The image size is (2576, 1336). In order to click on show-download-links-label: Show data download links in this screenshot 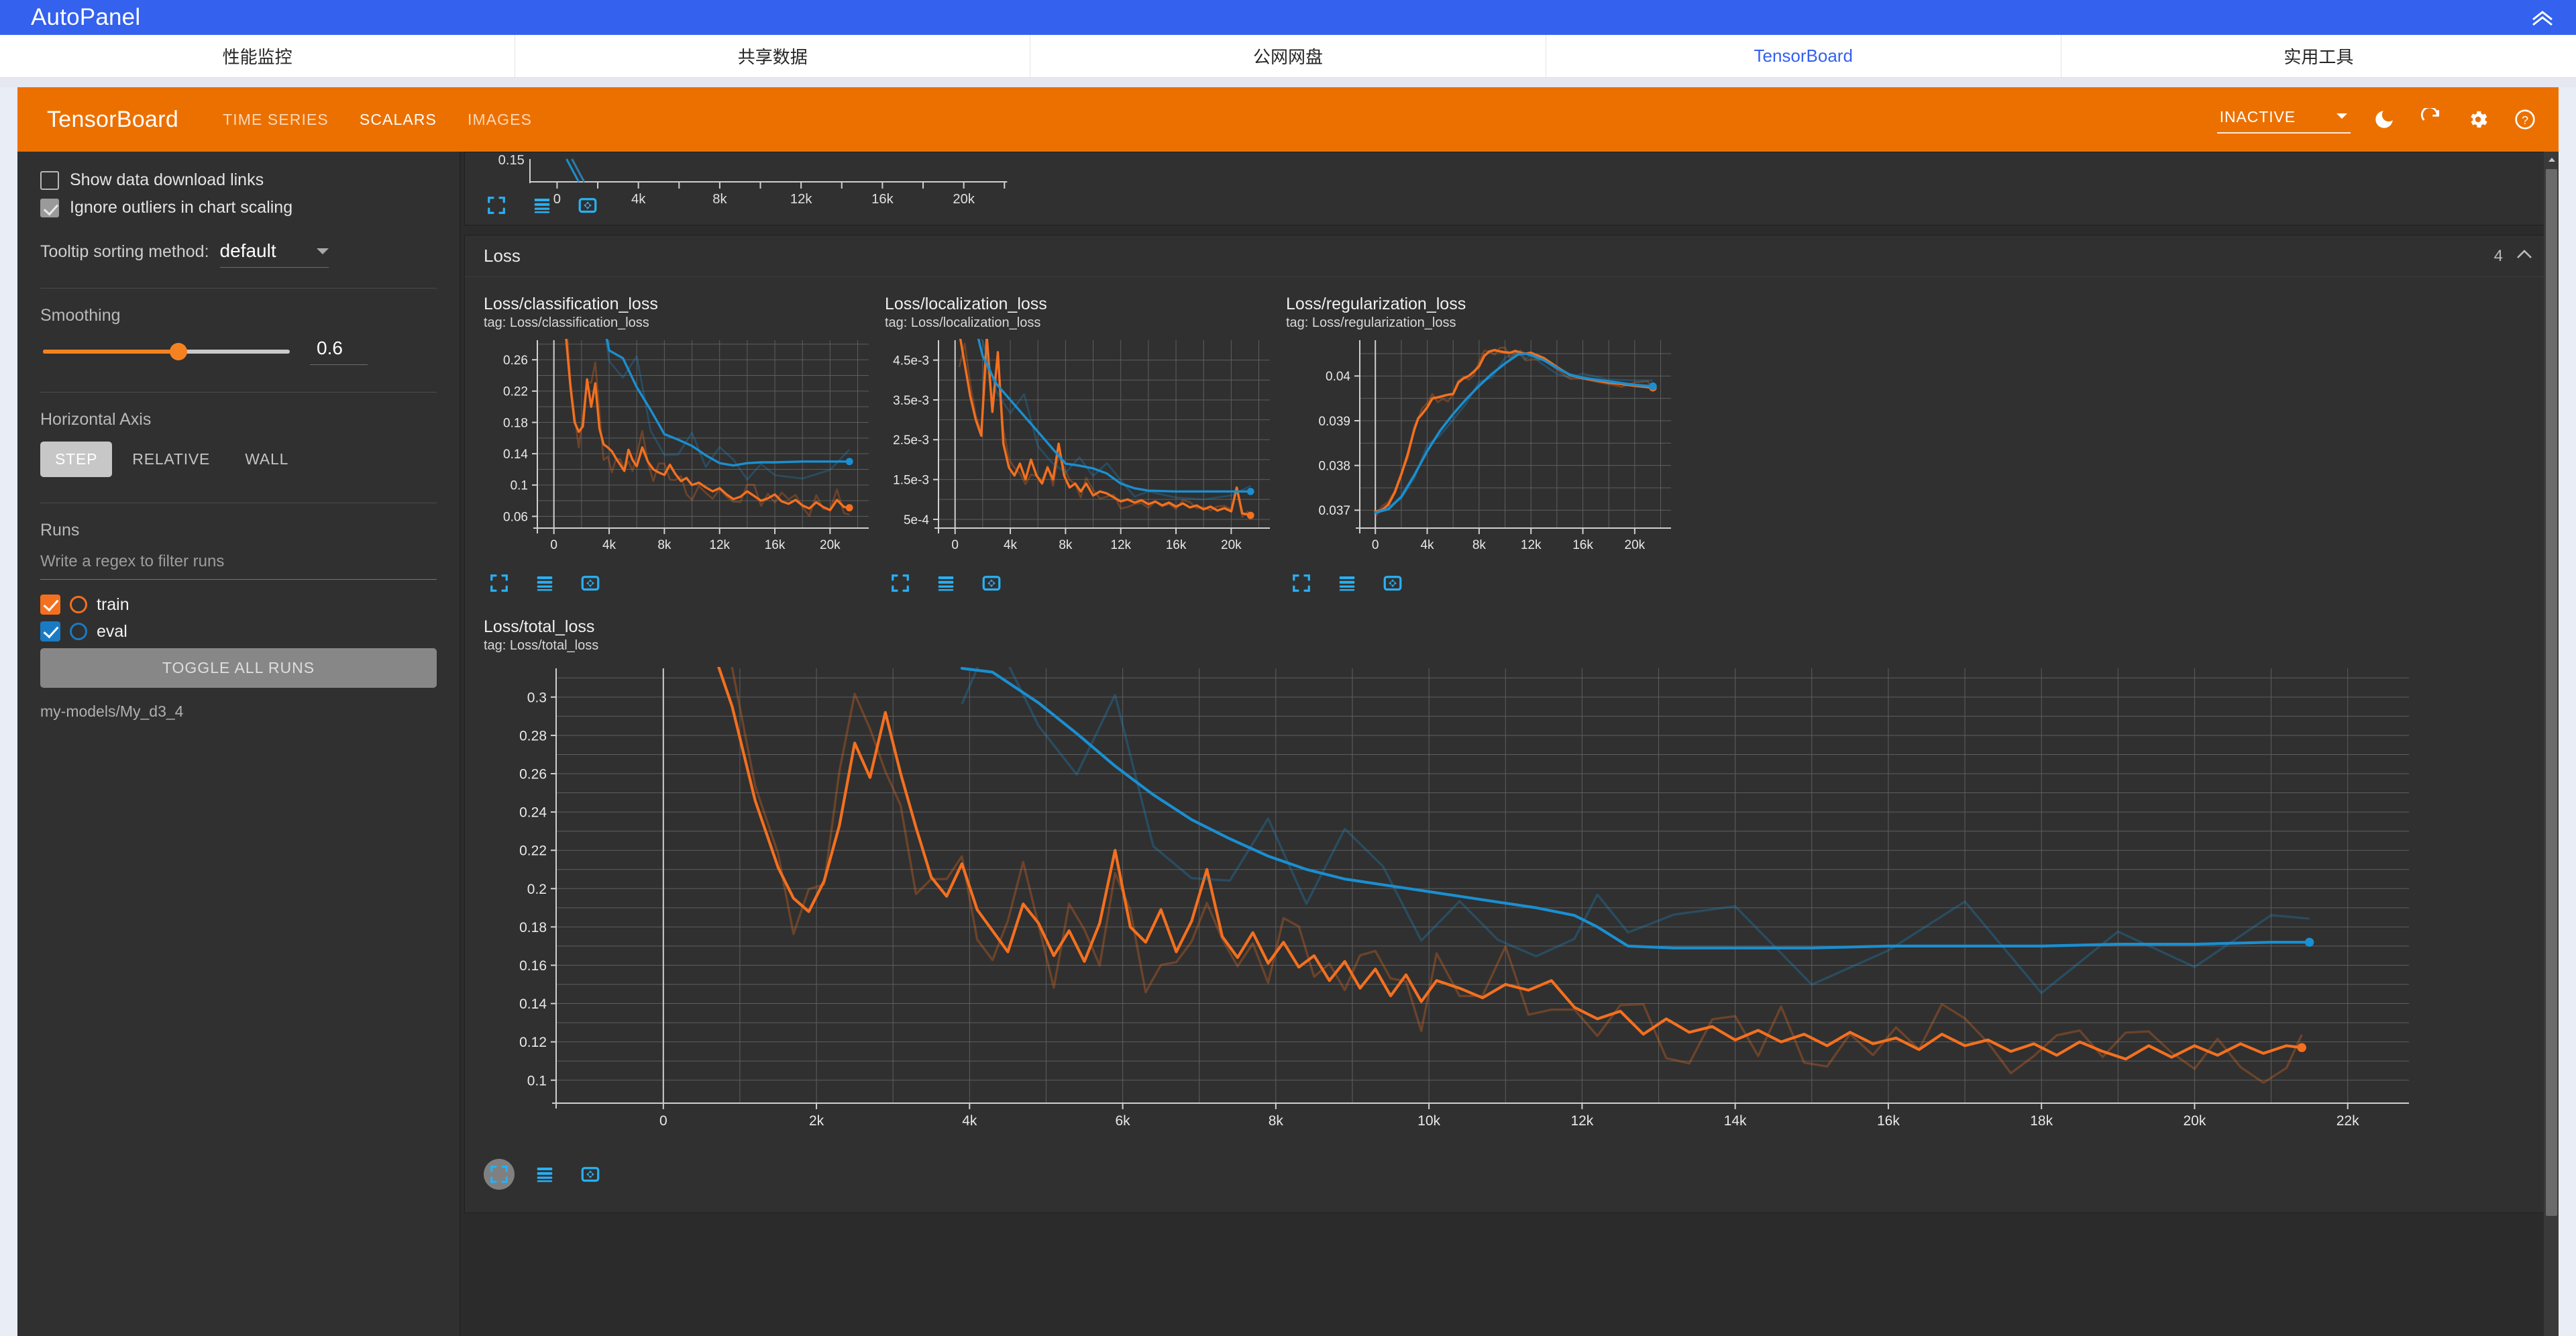, I will do `click(167, 179)`.